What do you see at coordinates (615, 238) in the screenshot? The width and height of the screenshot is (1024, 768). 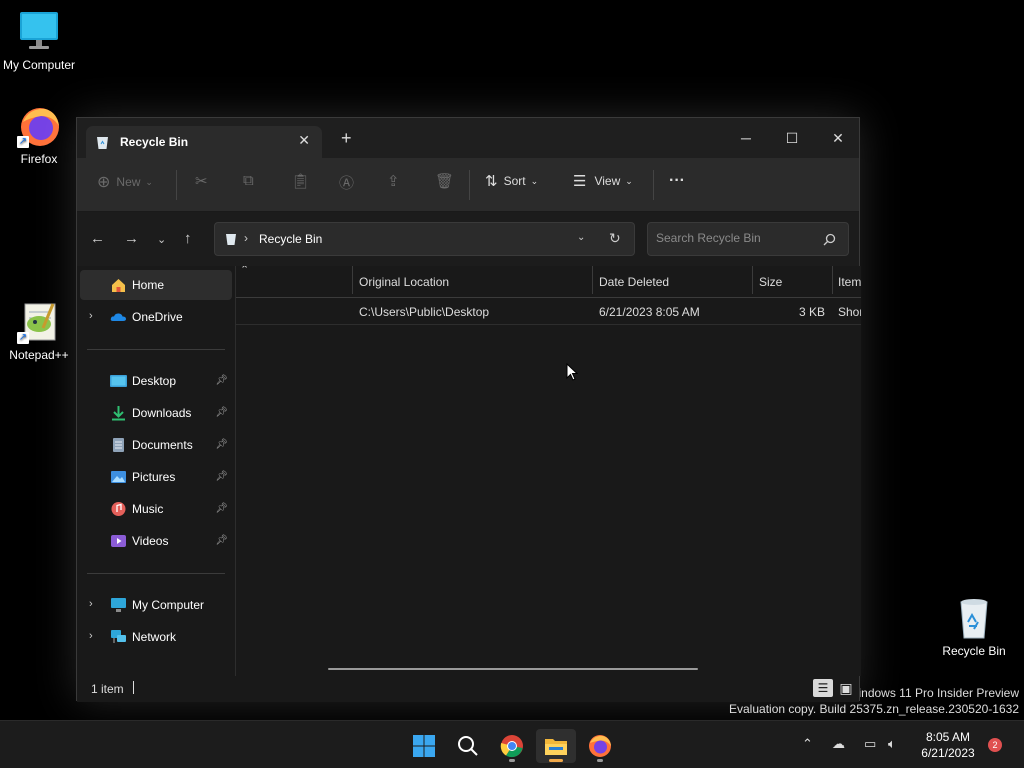 I see `refresh-icon: ↻` at bounding box center [615, 238].